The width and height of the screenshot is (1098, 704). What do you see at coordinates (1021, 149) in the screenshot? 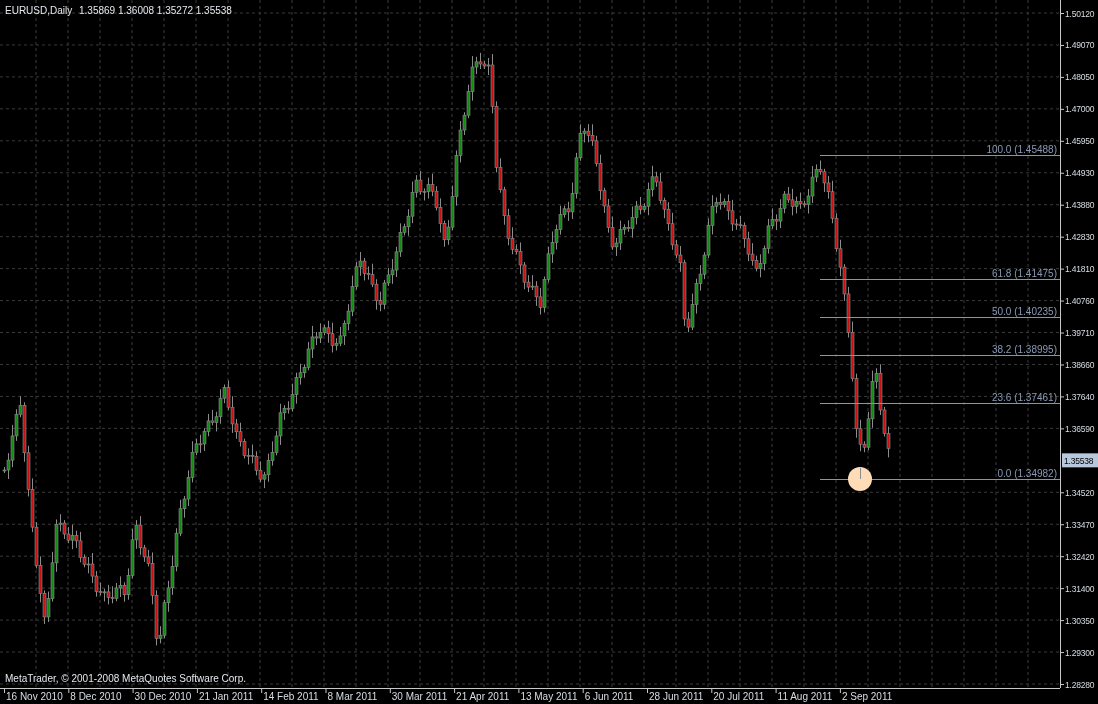
I see `fibonacci-level-label: 100.0 (1.45488)` at bounding box center [1021, 149].